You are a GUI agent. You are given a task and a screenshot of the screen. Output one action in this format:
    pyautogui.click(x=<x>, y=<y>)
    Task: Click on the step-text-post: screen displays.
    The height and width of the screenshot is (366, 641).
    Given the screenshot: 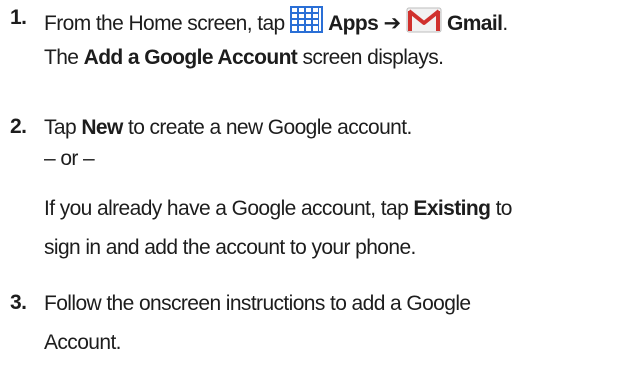 What is the action you would take?
    pyautogui.click(x=373, y=57)
    